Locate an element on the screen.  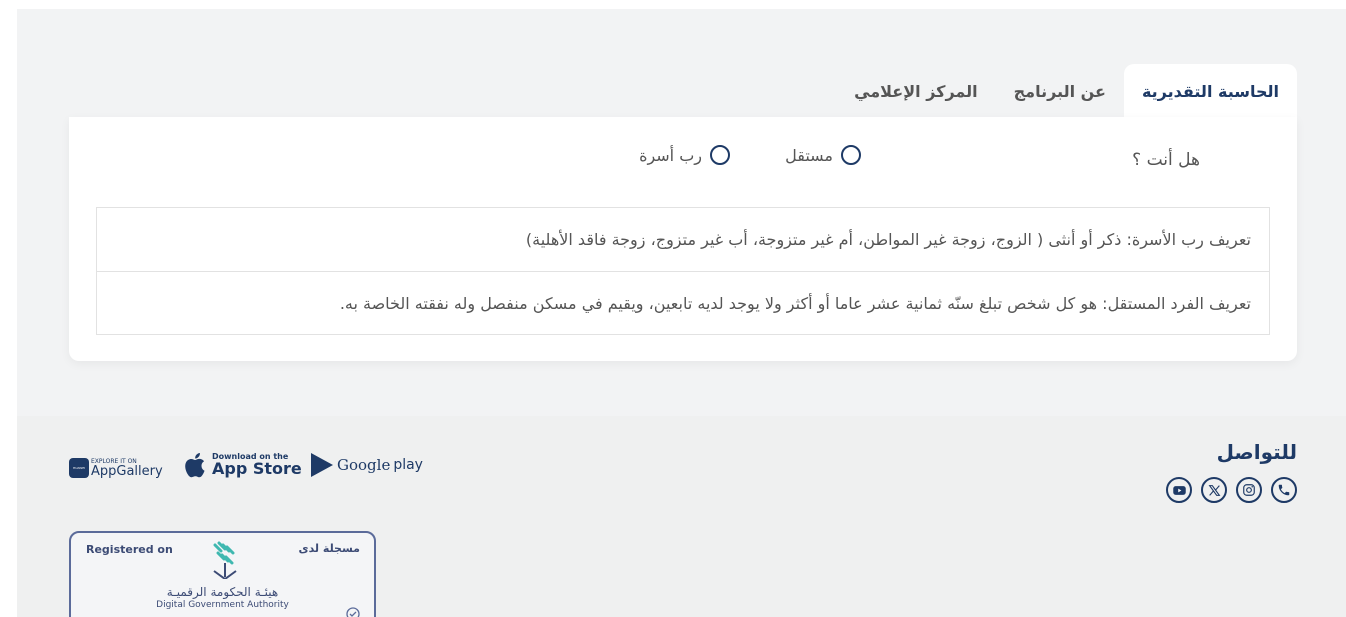
contact-title: للتواصل is located at coordinates (1256, 452).